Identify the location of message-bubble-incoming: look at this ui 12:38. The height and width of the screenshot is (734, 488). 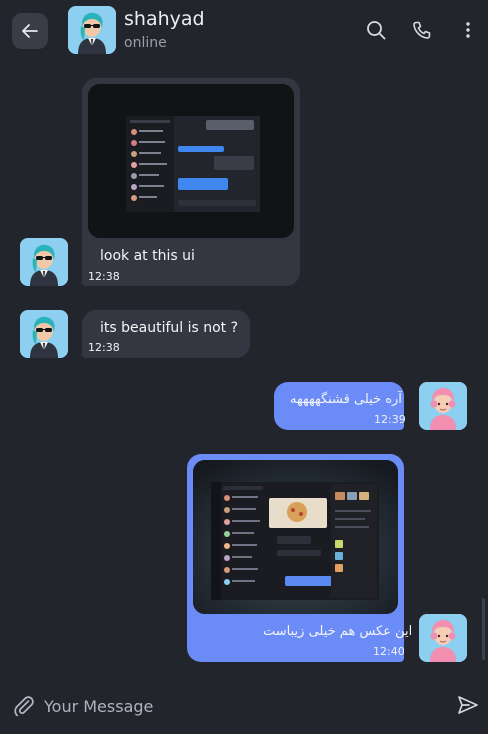
(191, 182).